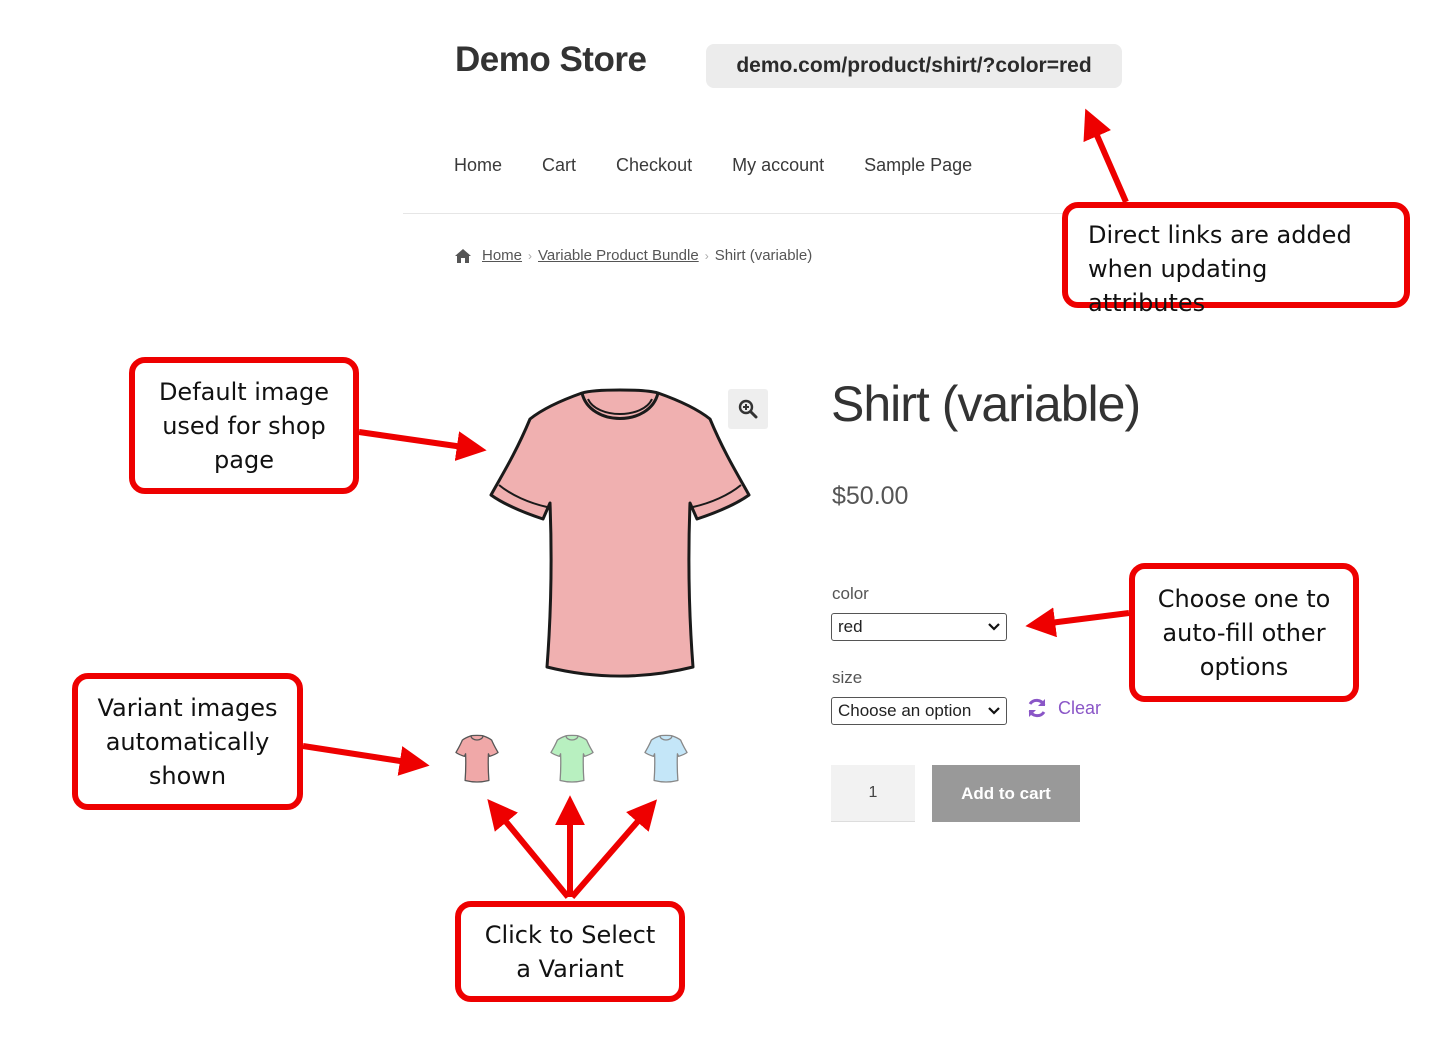 Image resolution: width=1456 pixels, height=1040 pixels. Describe the element at coordinates (613, 849) in the screenshot. I see `arrow-to-thumb-blue` at that location.